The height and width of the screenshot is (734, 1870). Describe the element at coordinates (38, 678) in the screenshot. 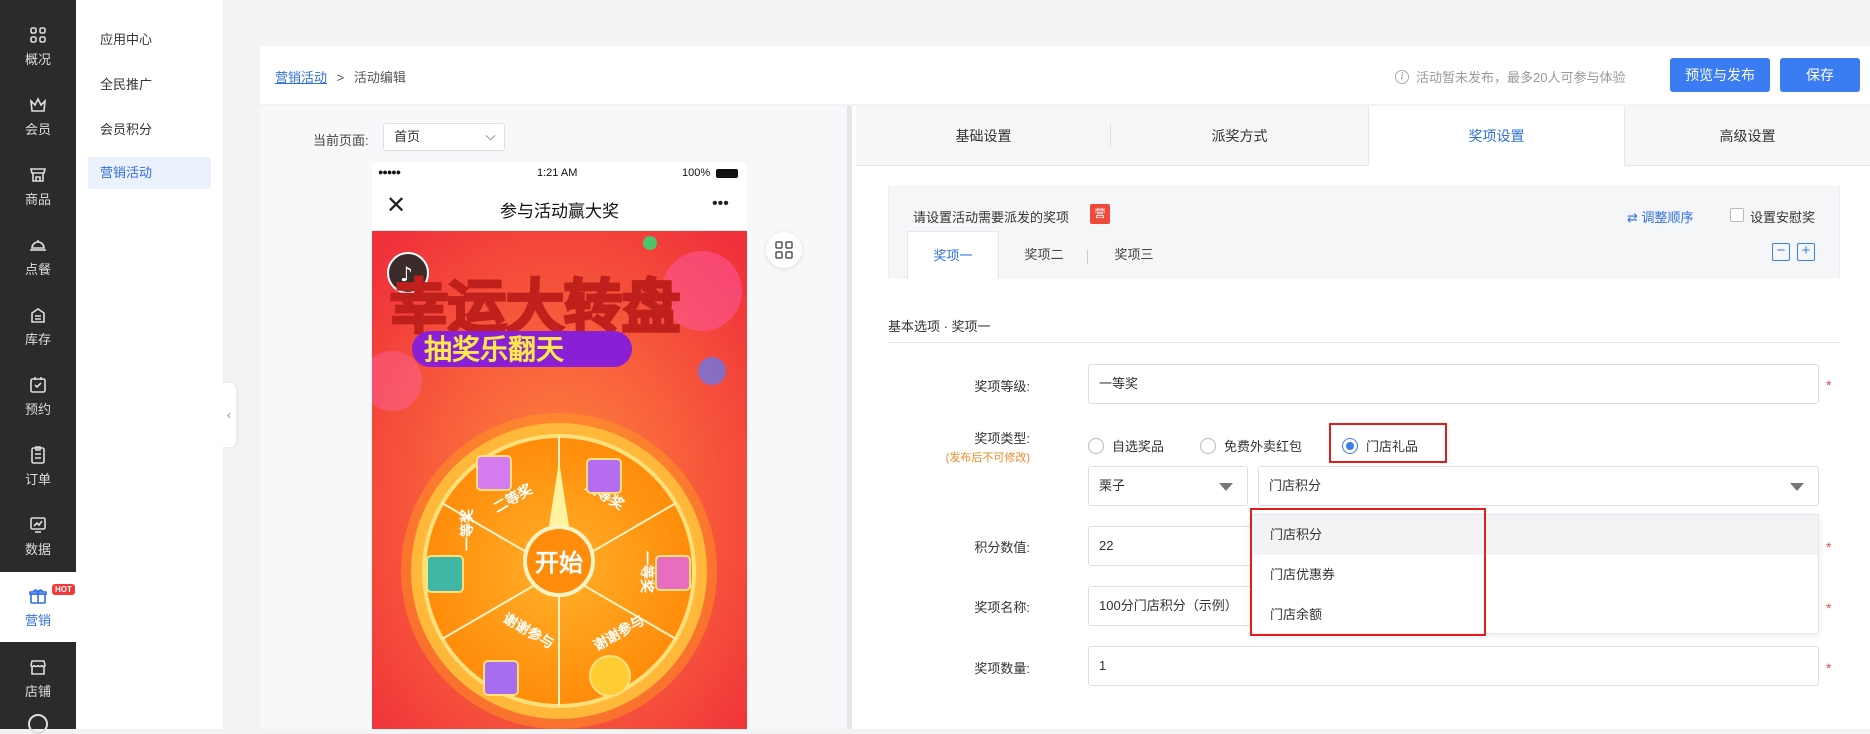

I see `rail-item-store: 店铺` at that location.